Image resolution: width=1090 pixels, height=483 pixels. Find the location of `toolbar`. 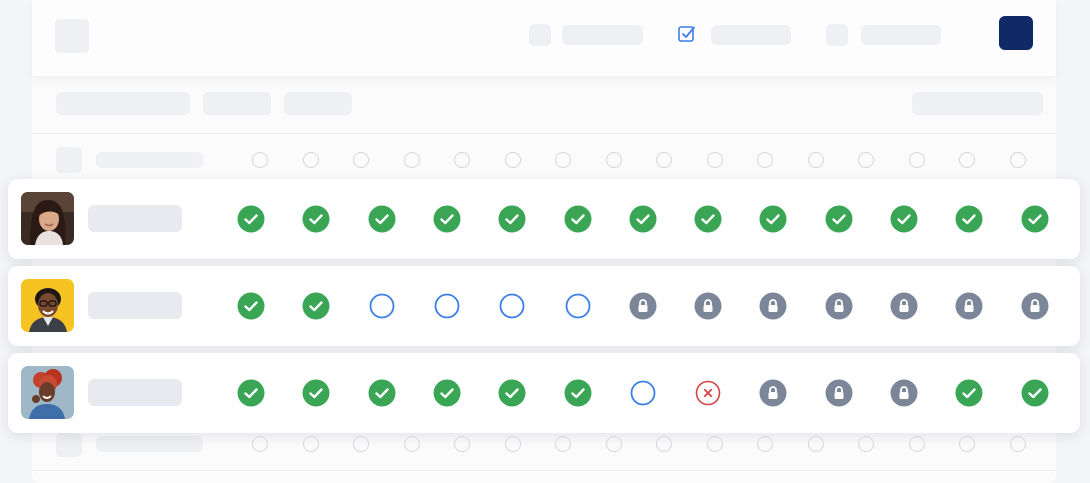

toolbar is located at coordinates (544, 38).